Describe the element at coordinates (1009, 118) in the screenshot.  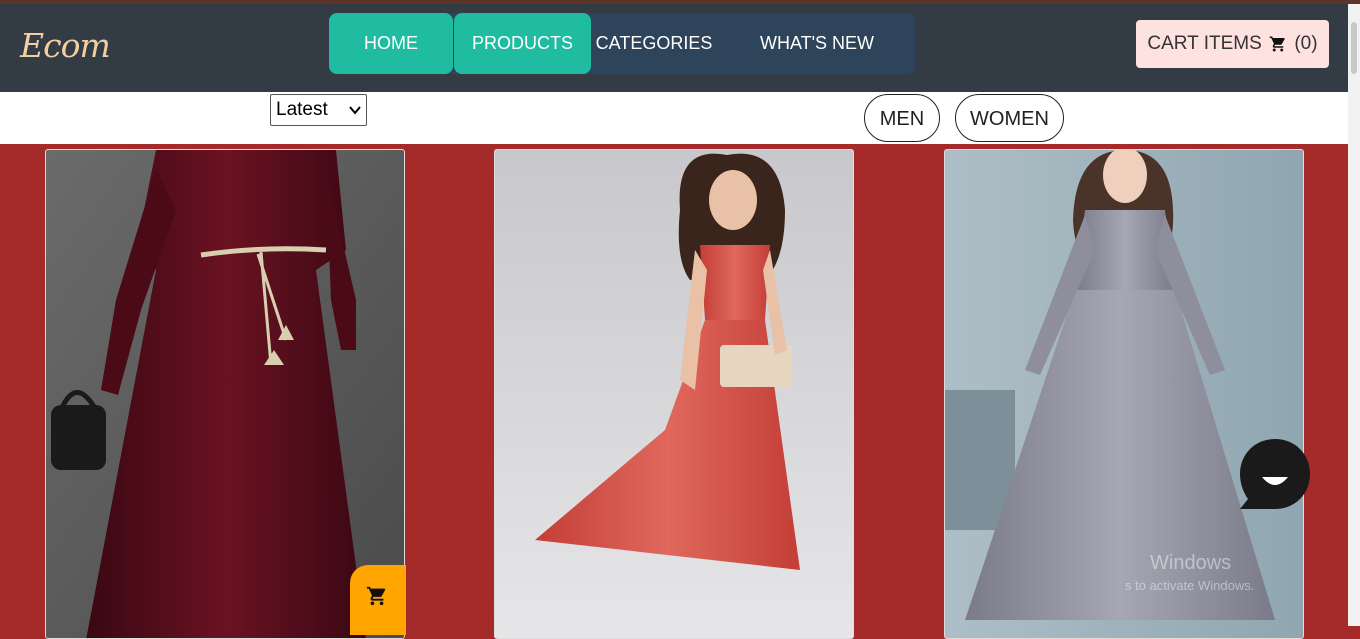
I see `filter-women: WOMEN` at that location.